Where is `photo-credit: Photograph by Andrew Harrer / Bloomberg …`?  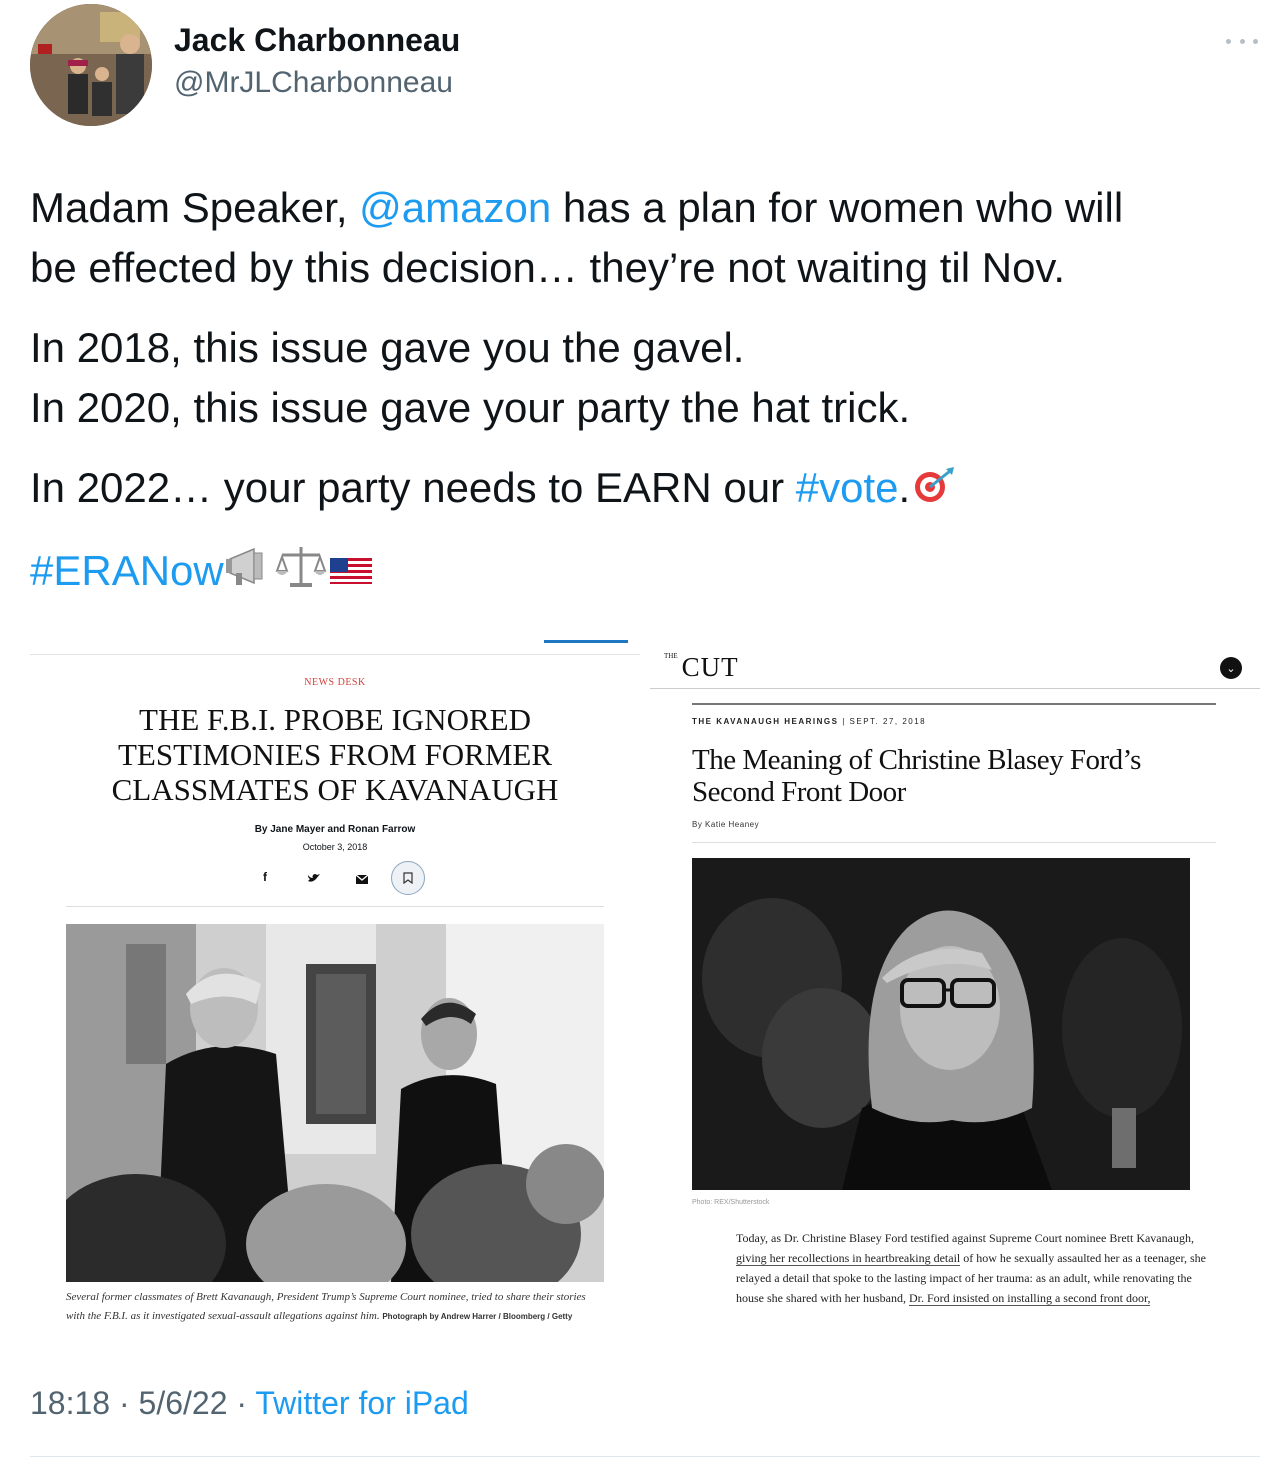 photo-credit: Photograph by Andrew Harrer / Bloomberg … is located at coordinates (477, 1316).